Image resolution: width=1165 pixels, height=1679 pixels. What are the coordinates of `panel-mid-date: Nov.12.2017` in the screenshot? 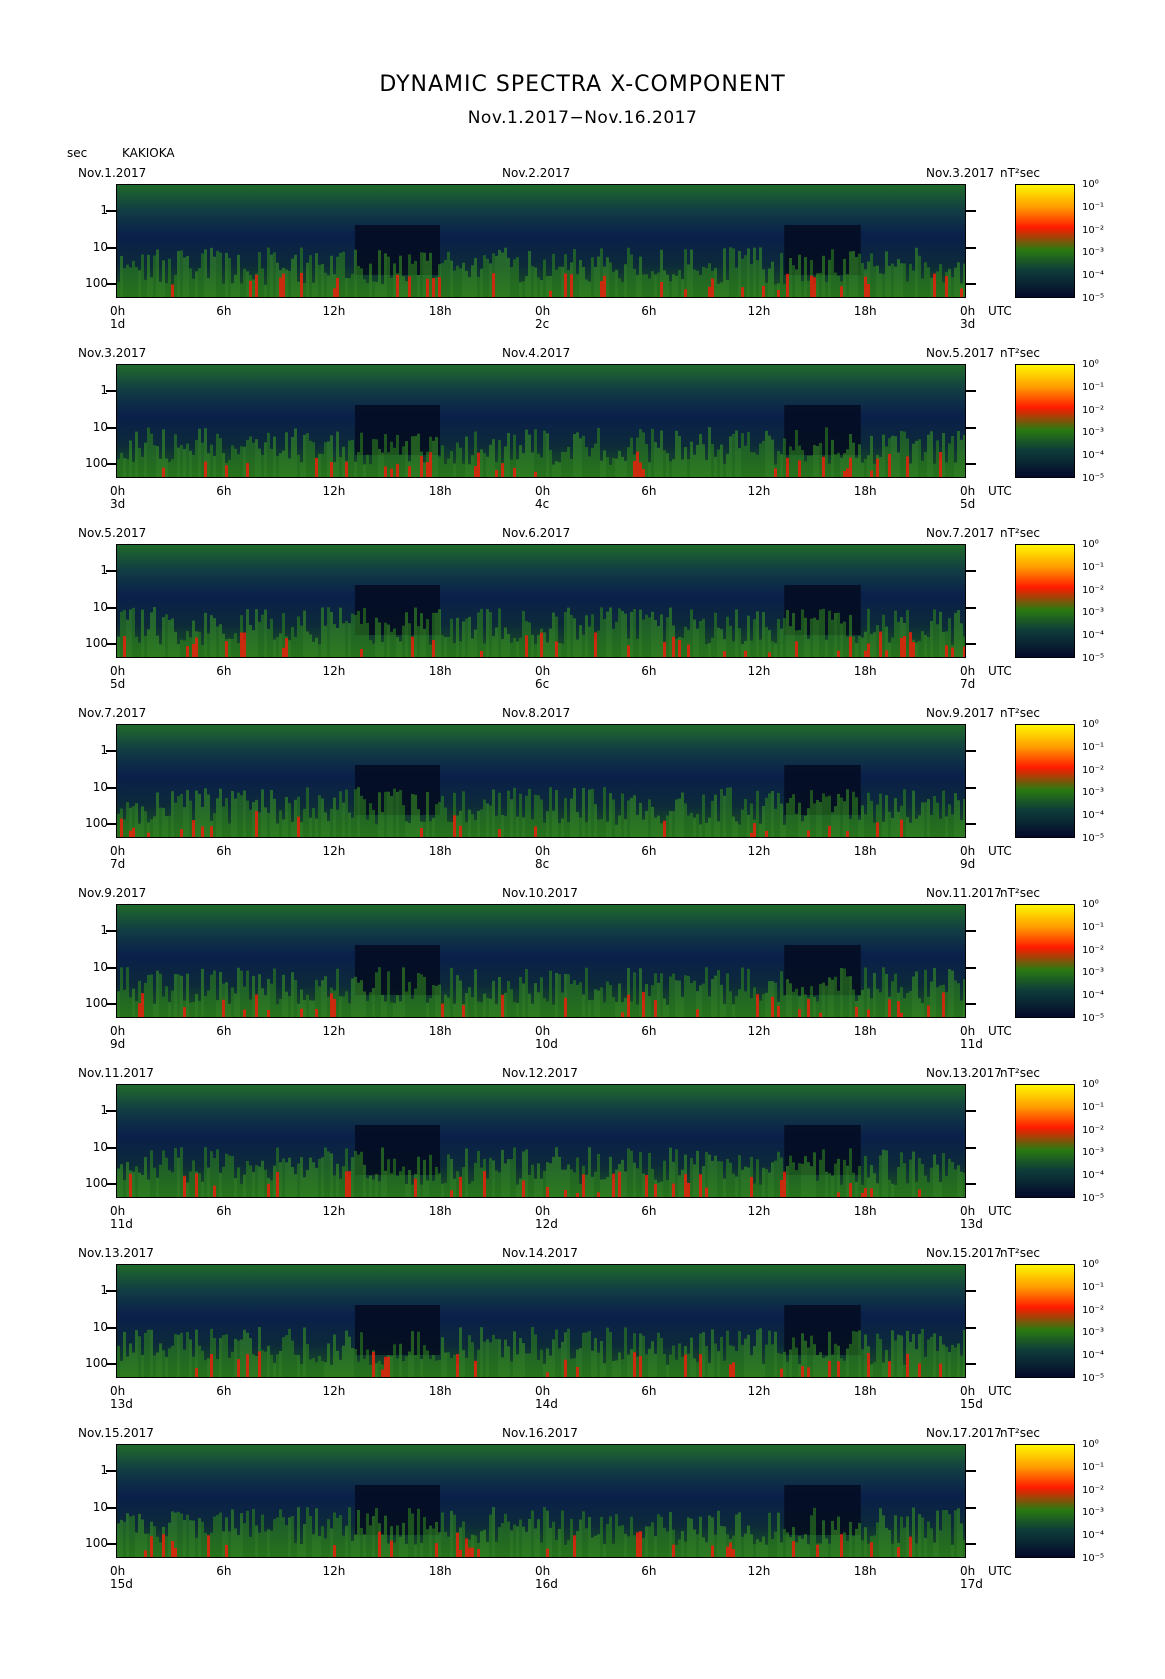 It's located at (540, 1073).